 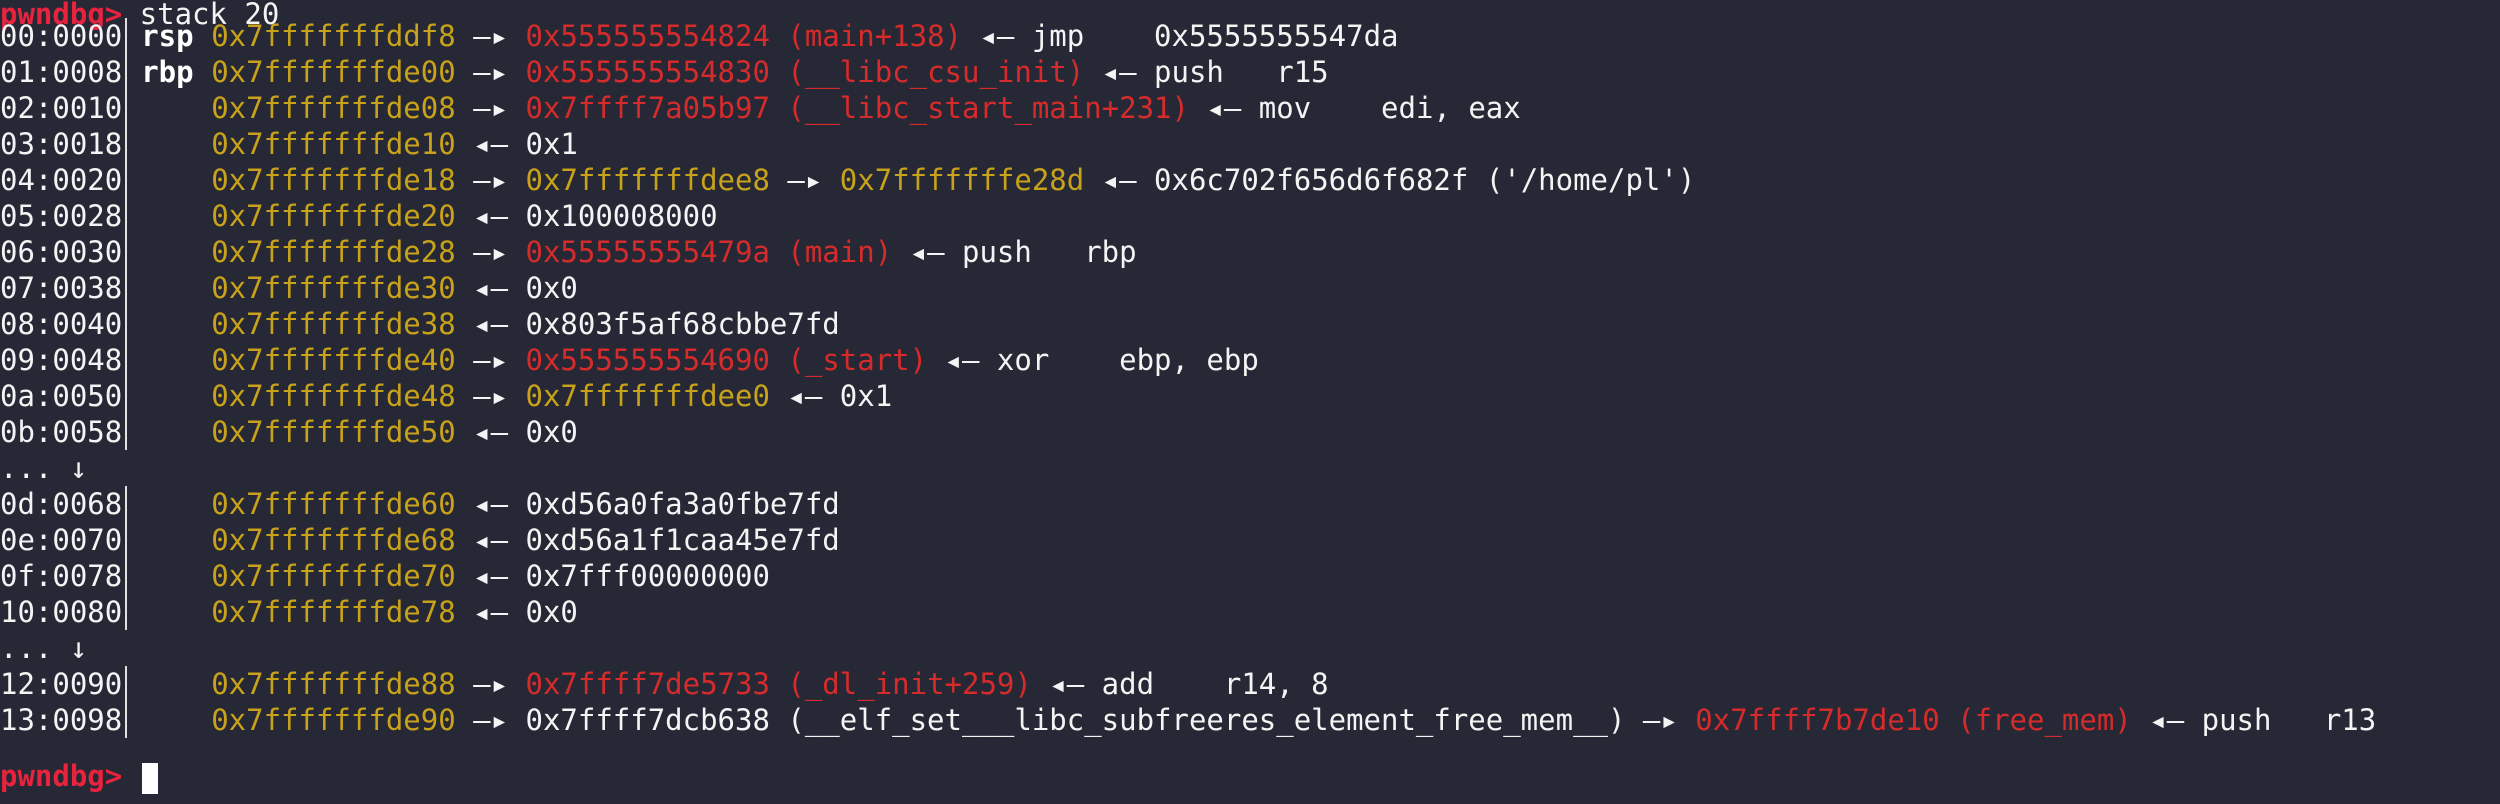 What do you see at coordinates (333, 288) in the screenshot?
I see `stack-address: 0x7fffffffde30` at bounding box center [333, 288].